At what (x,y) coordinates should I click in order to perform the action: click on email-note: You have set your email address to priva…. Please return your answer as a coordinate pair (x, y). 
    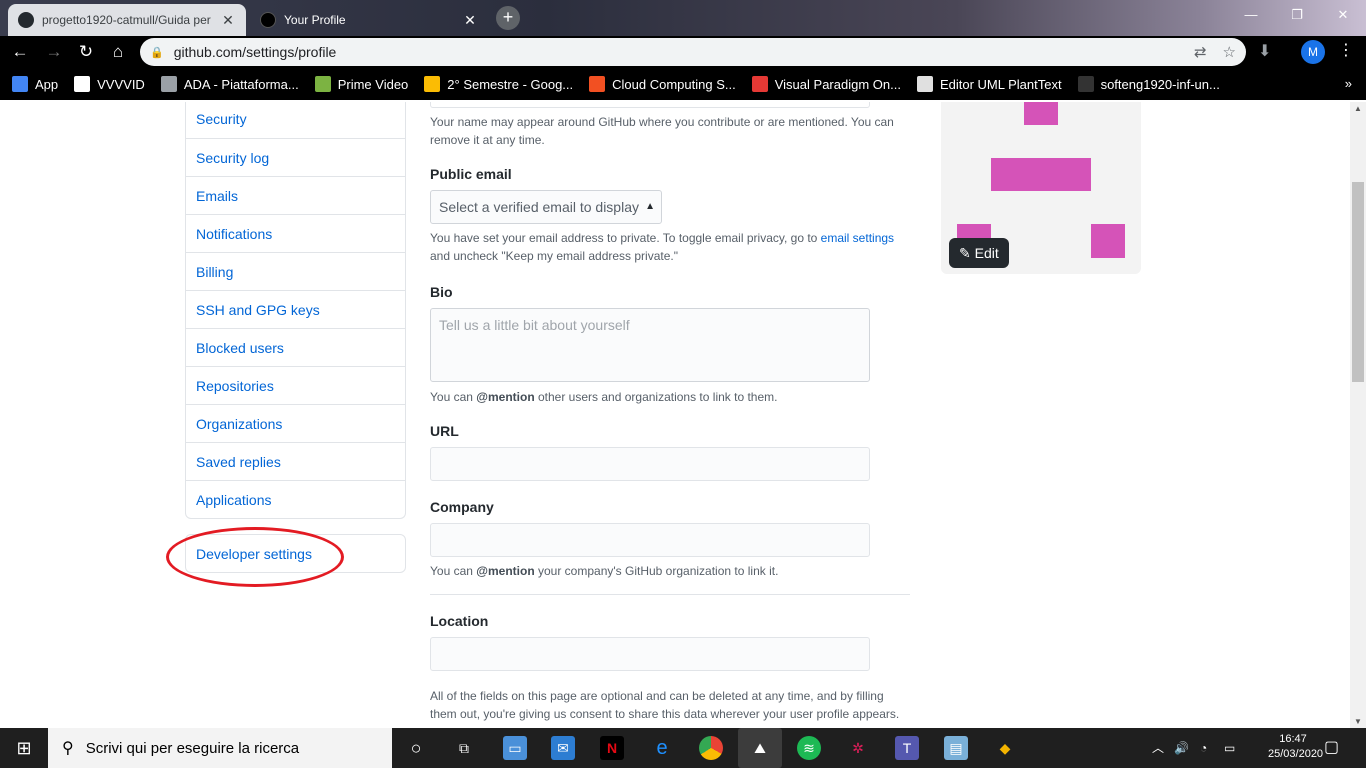
    Looking at the image, I should click on (670, 247).